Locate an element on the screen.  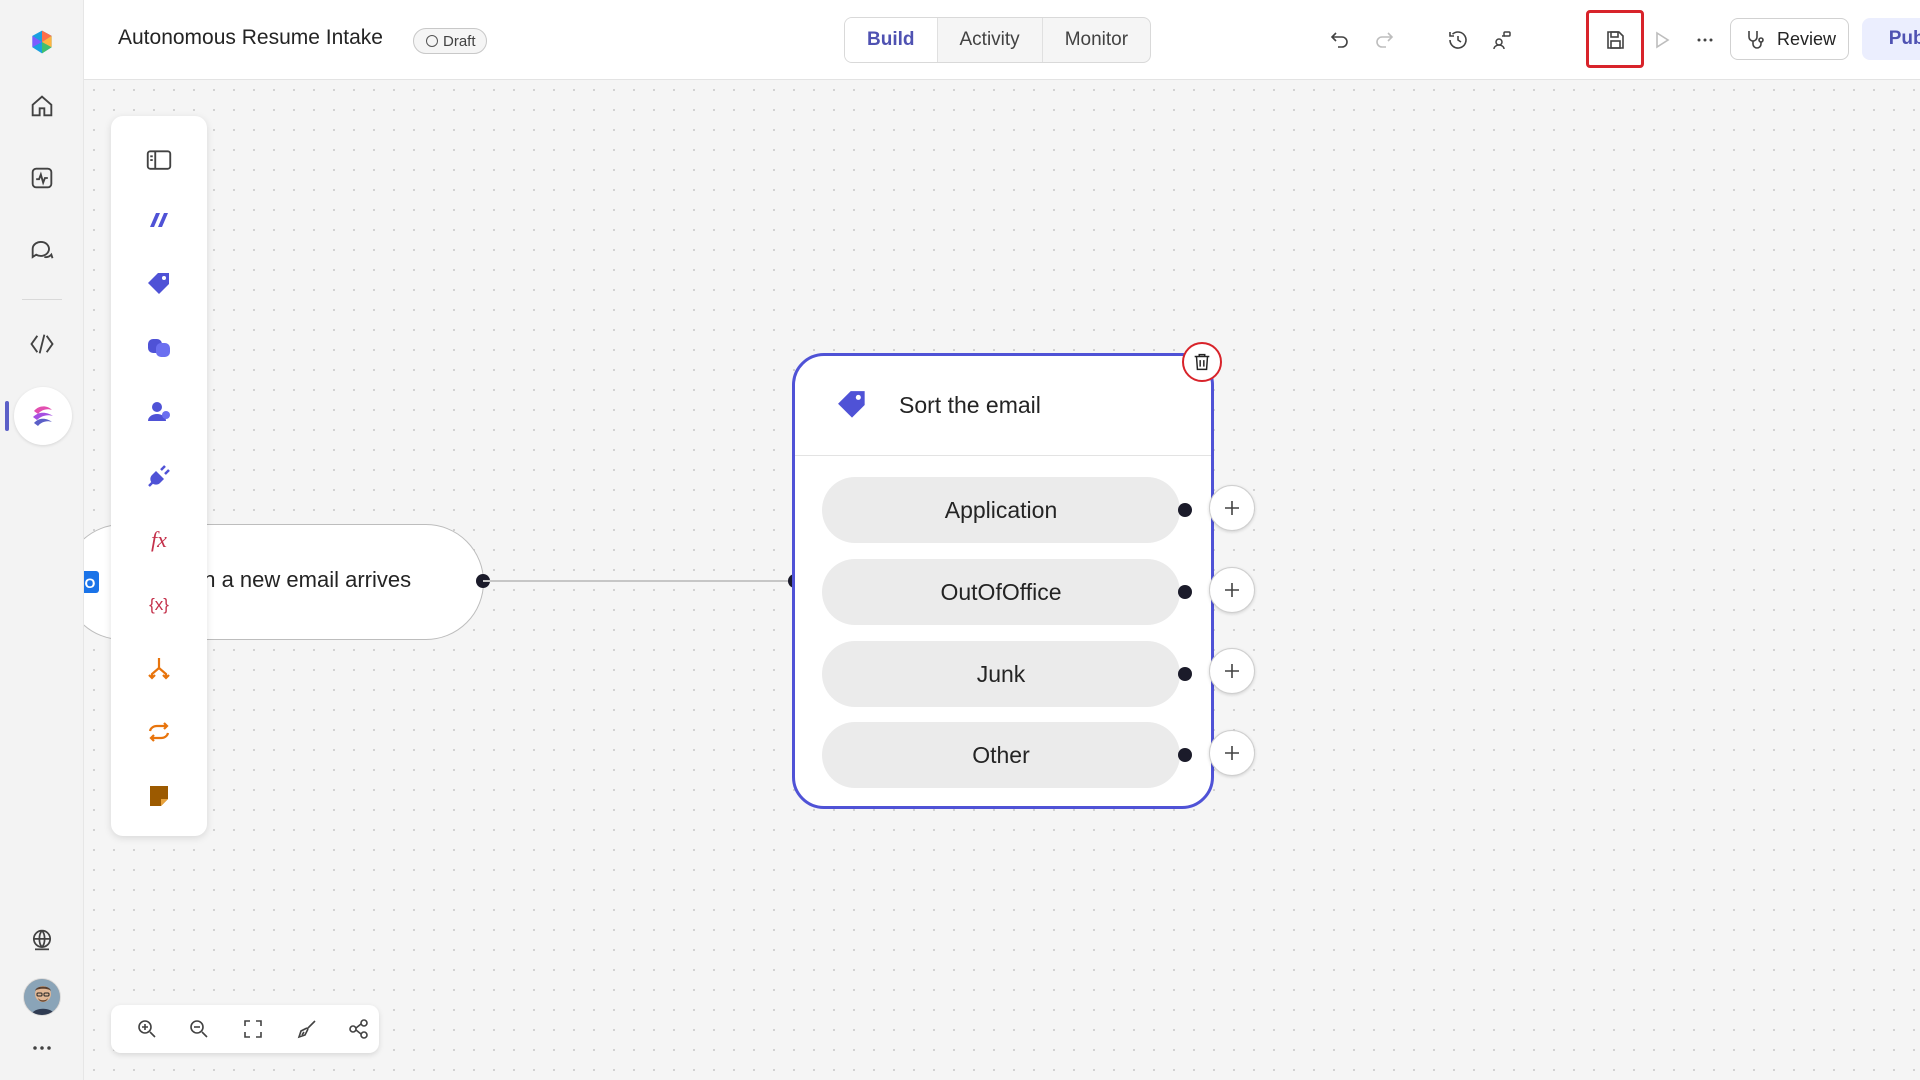
connector-plug-icon is located at coordinates (159, 476).